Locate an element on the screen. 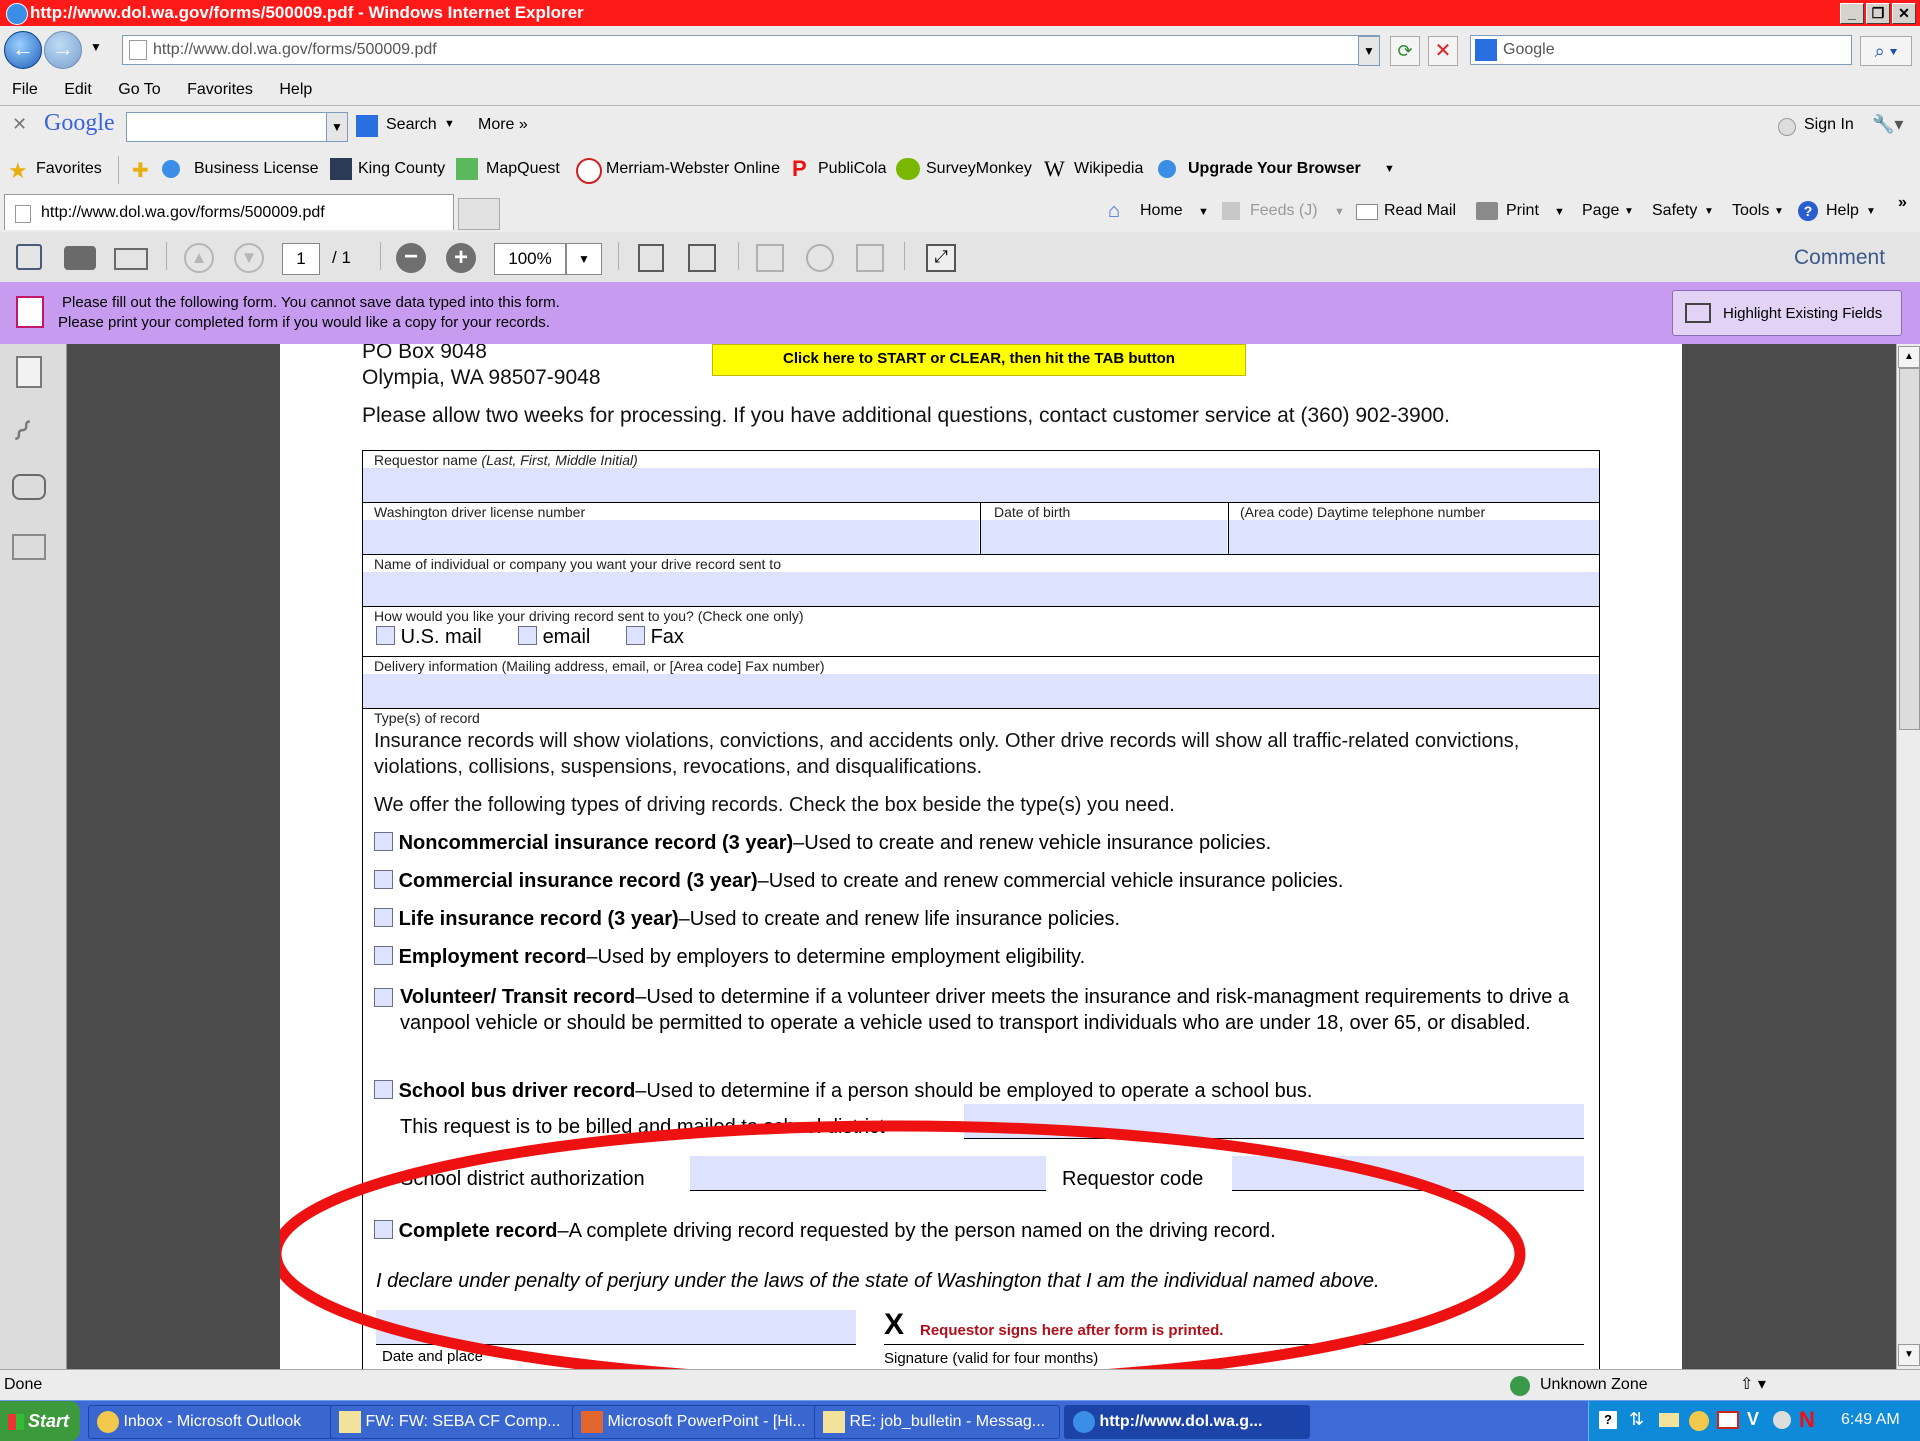 This screenshot has height=1441, width=1920. print-button: Print is located at coordinates (1522, 211).